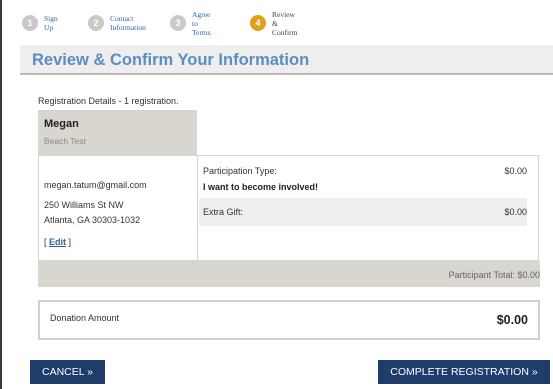 The width and height of the screenshot is (553, 389). What do you see at coordinates (240, 171) in the screenshot?
I see `participation-type-label: Participation Type:` at bounding box center [240, 171].